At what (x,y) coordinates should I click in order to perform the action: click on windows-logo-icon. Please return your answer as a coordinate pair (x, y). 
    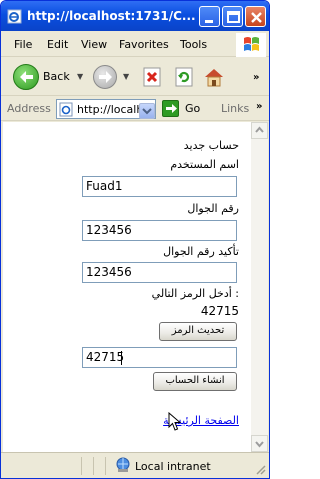
    Looking at the image, I should click on (251, 45).